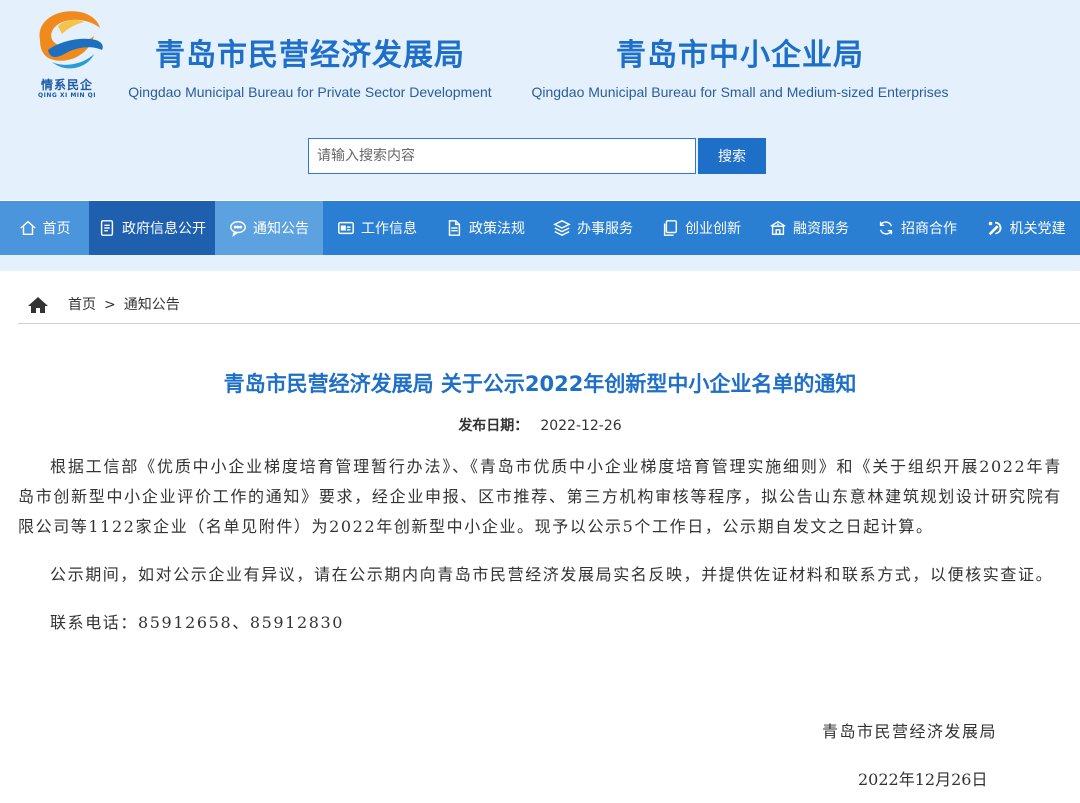 The image size is (1080, 803). What do you see at coordinates (56, 229) in the screenshot?
I see `nav-label: 首页` at bounding box center [56, 229].